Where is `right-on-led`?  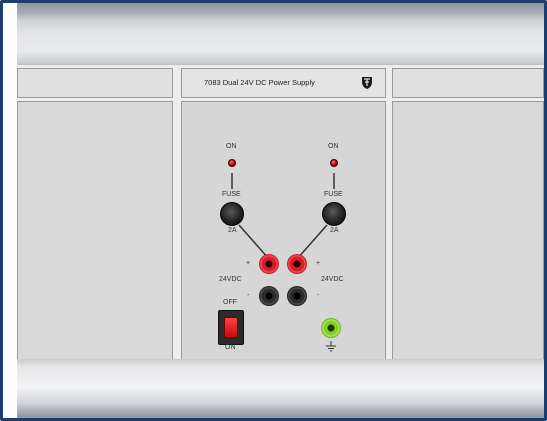
right-on-led is located at coordinates (334, 163).